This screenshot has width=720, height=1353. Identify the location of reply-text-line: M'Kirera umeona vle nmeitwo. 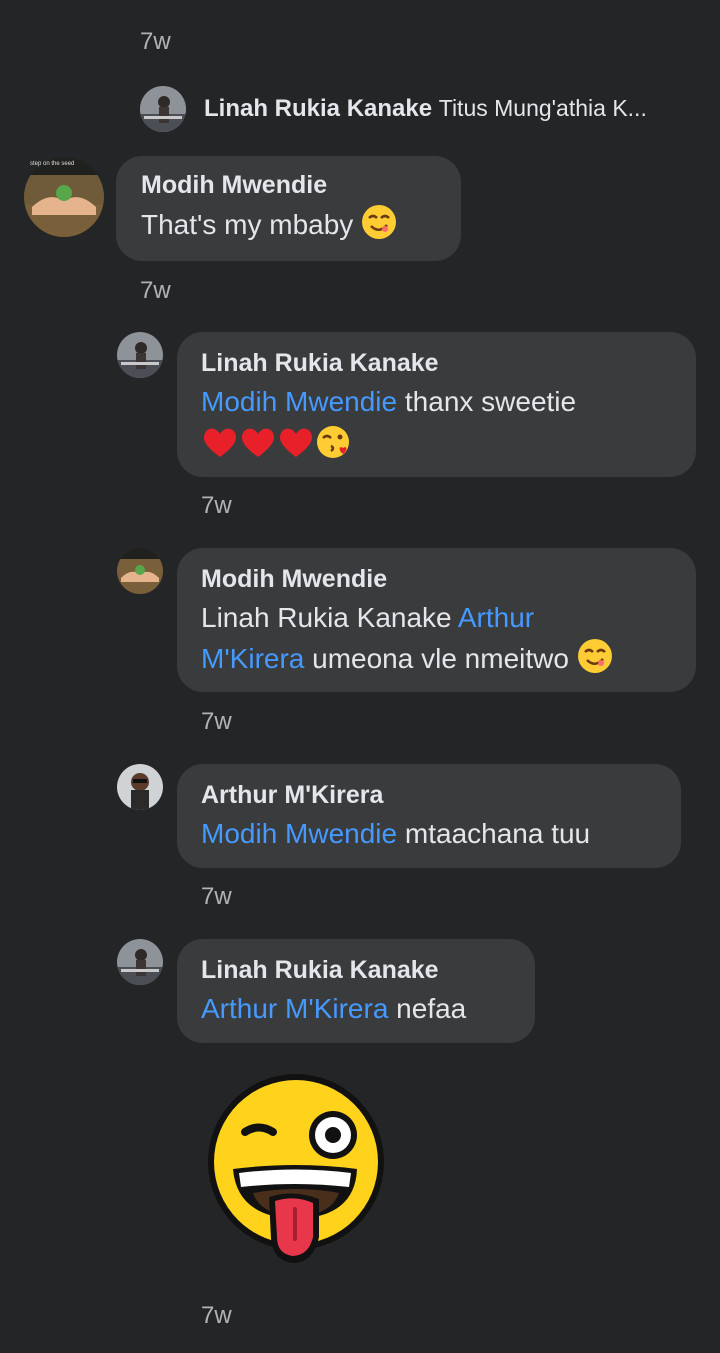
(448, 661).